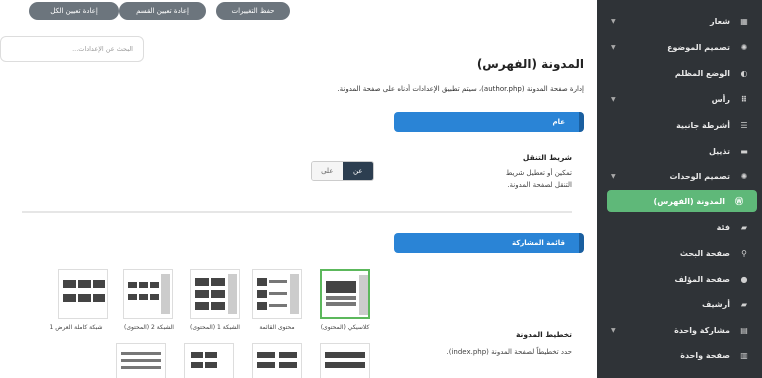 The width and height of the screenshot is (762, 378). I want to click on sidebar-item-footer: ▬ تذييل, so click(679, 151).